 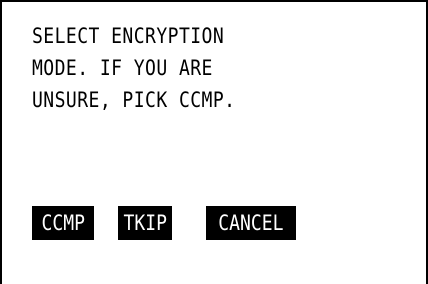 I want to click on ccmp-button-label: CCMP, so click(x=63, y=223).